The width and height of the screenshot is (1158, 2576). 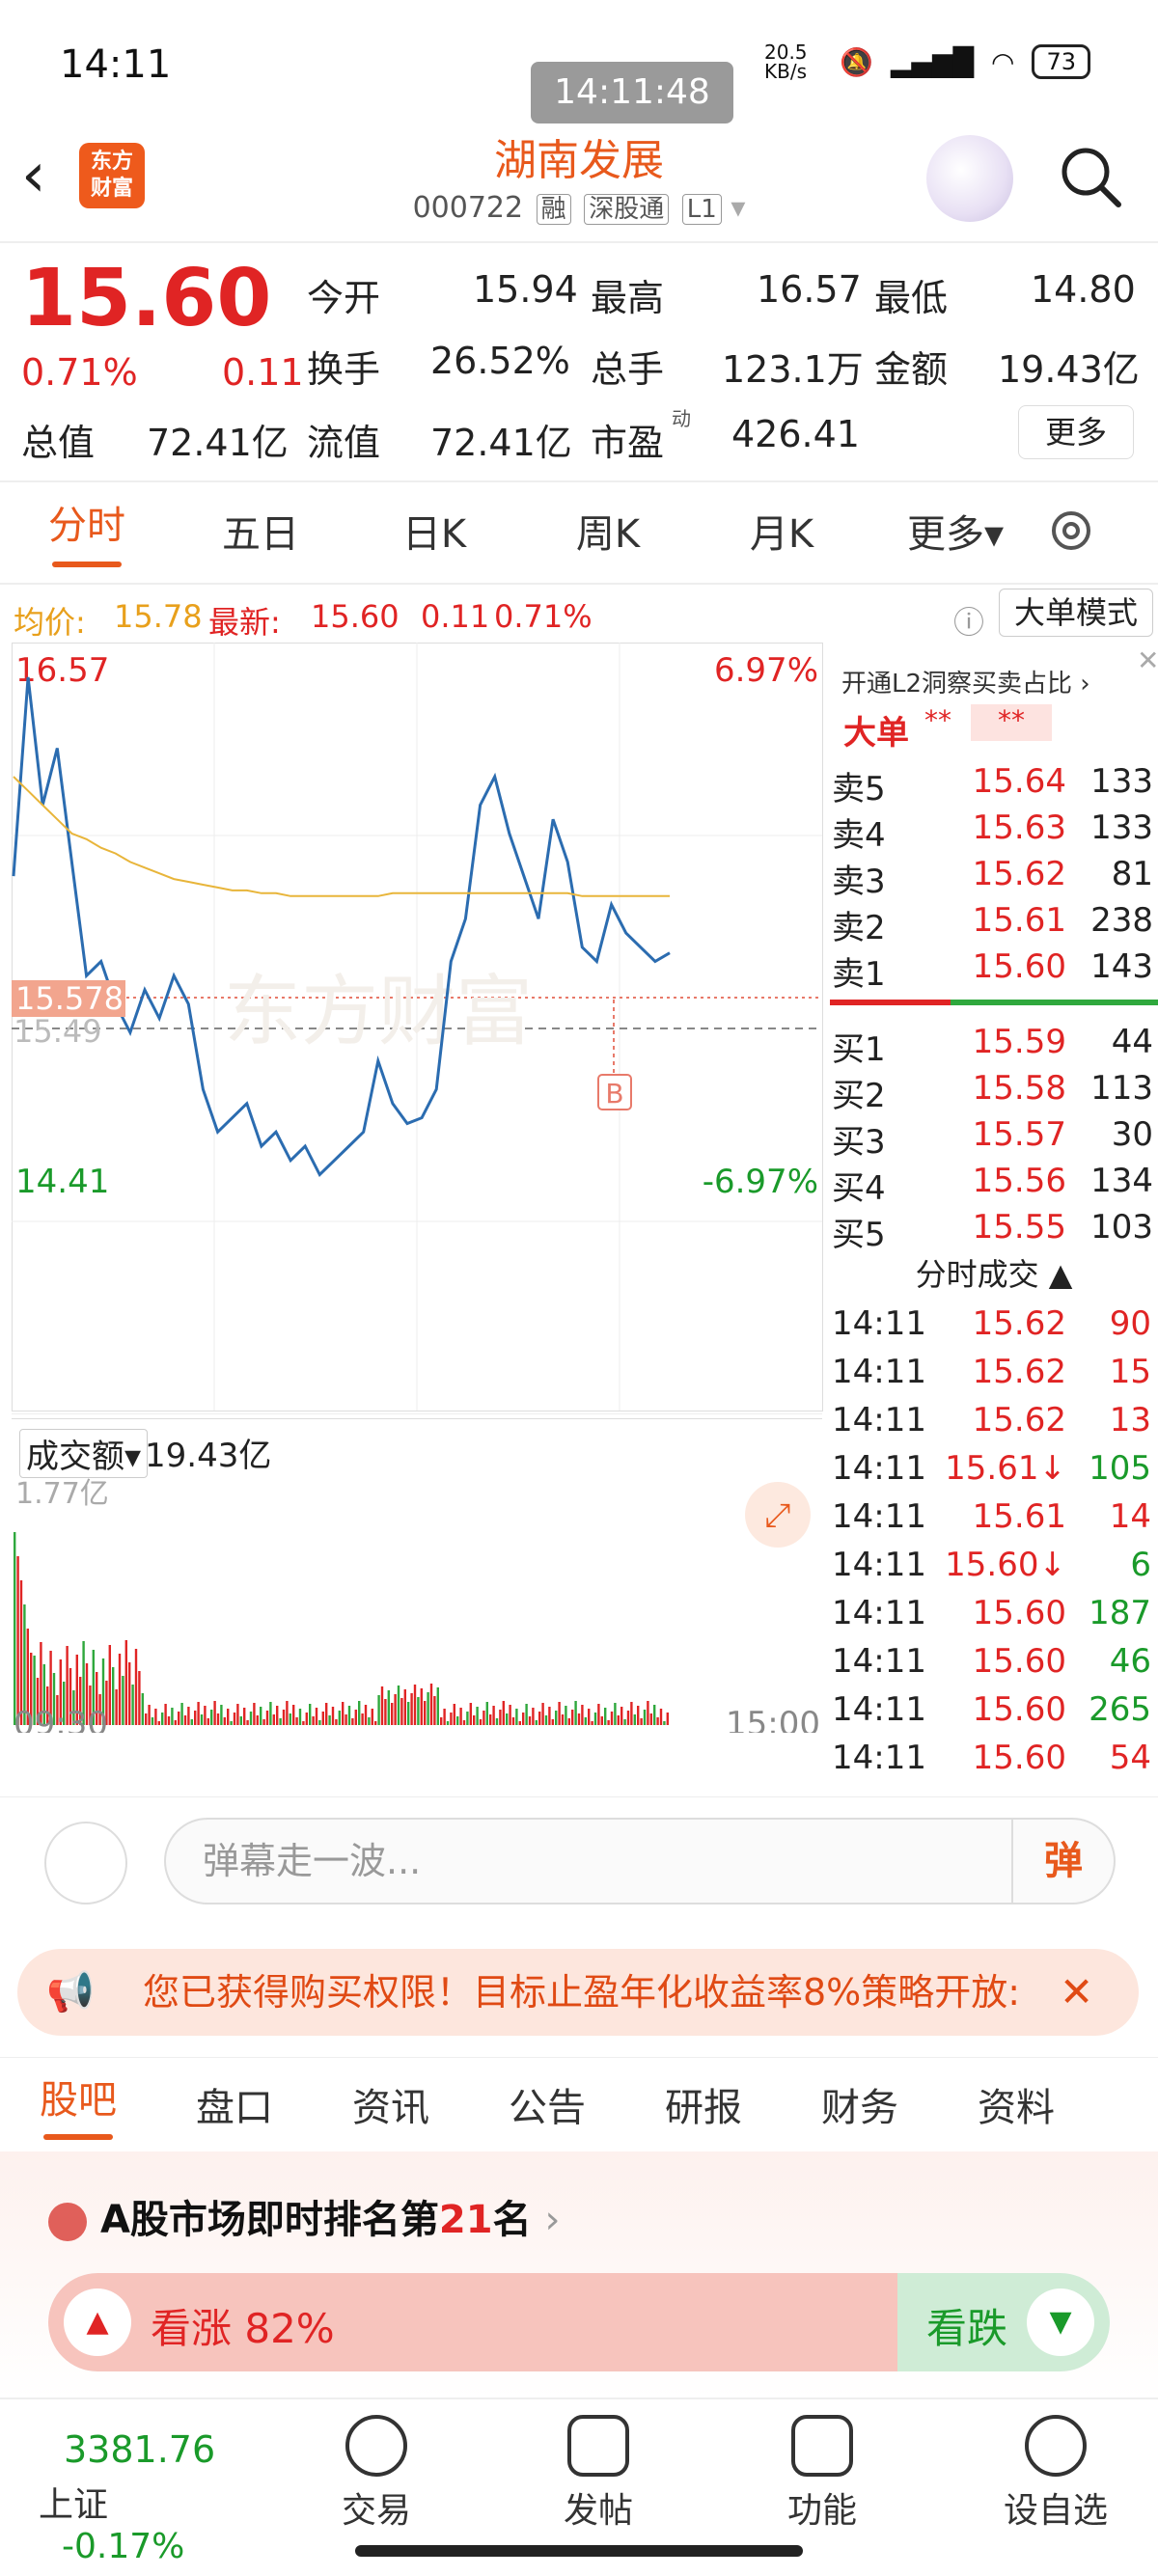 What do you see at coordinates (58, 443) in the screenshot?
I see `mktcap-label: 总值` at bounding box center [58, 443].